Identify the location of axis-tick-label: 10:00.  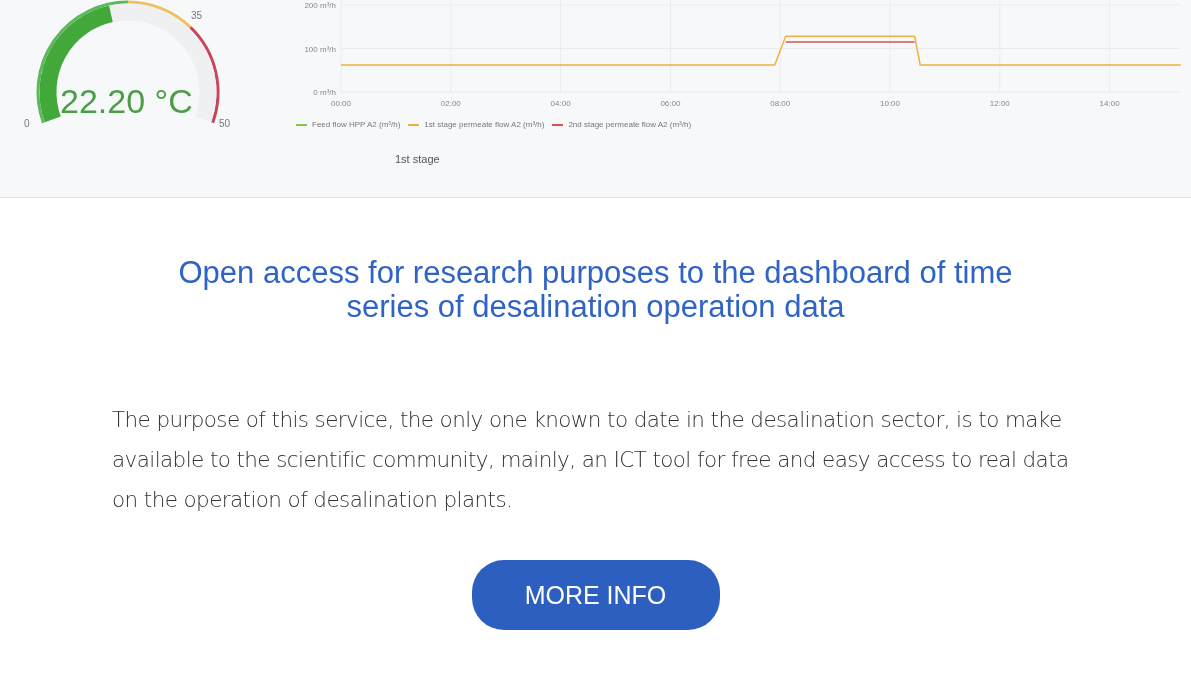
(890, 103).